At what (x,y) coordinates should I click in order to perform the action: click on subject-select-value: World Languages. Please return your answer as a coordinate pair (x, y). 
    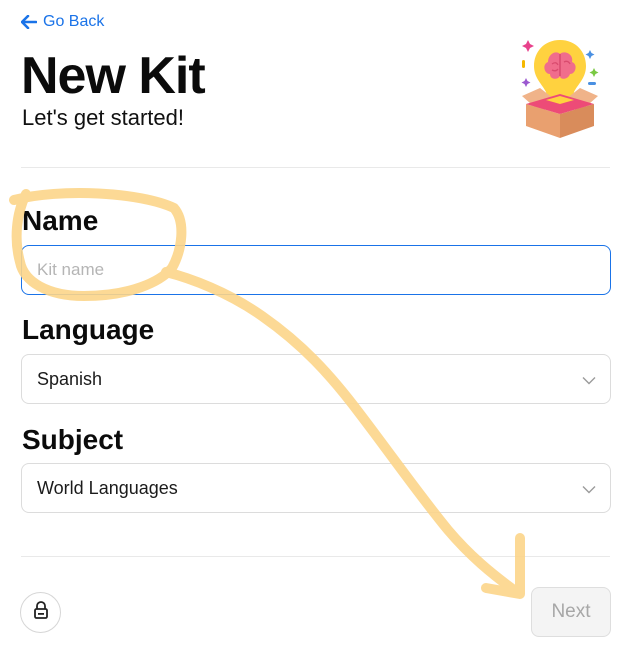
    Looking at the image, I should click on (107, 487).